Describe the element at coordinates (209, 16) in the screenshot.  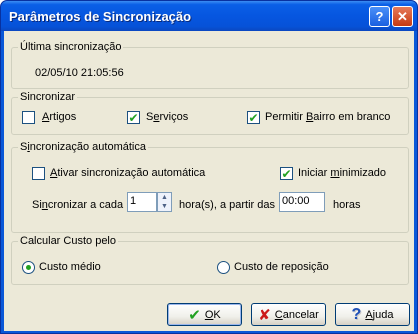
I see `title-bar: Parâmetros de Sincronização ? ✕` at that location.